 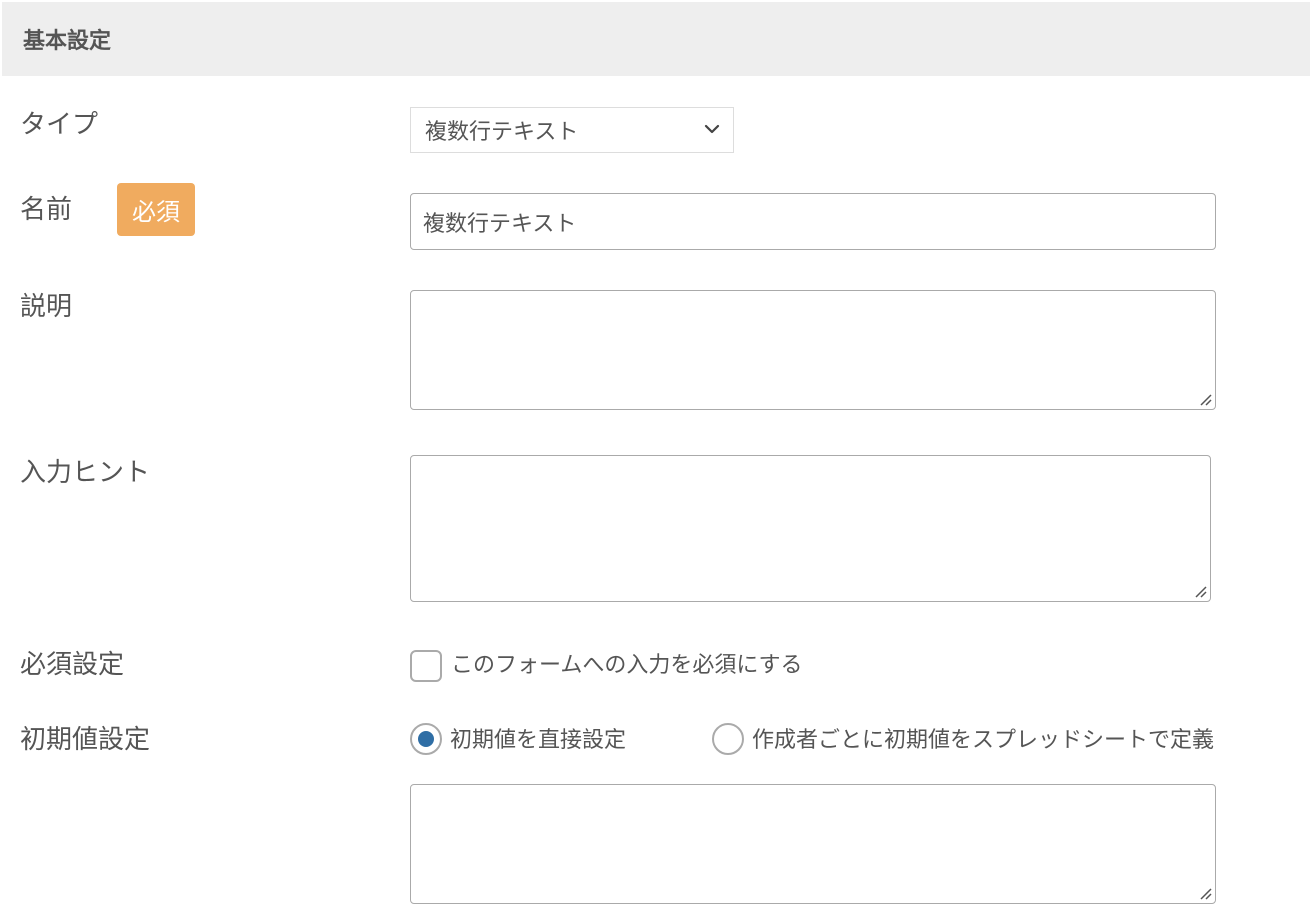 What do you see at coordinates (538, 741) in the screenshot?
I see `radio-direct-label: 初期値を直接設定` at bounding box center [538, 741].